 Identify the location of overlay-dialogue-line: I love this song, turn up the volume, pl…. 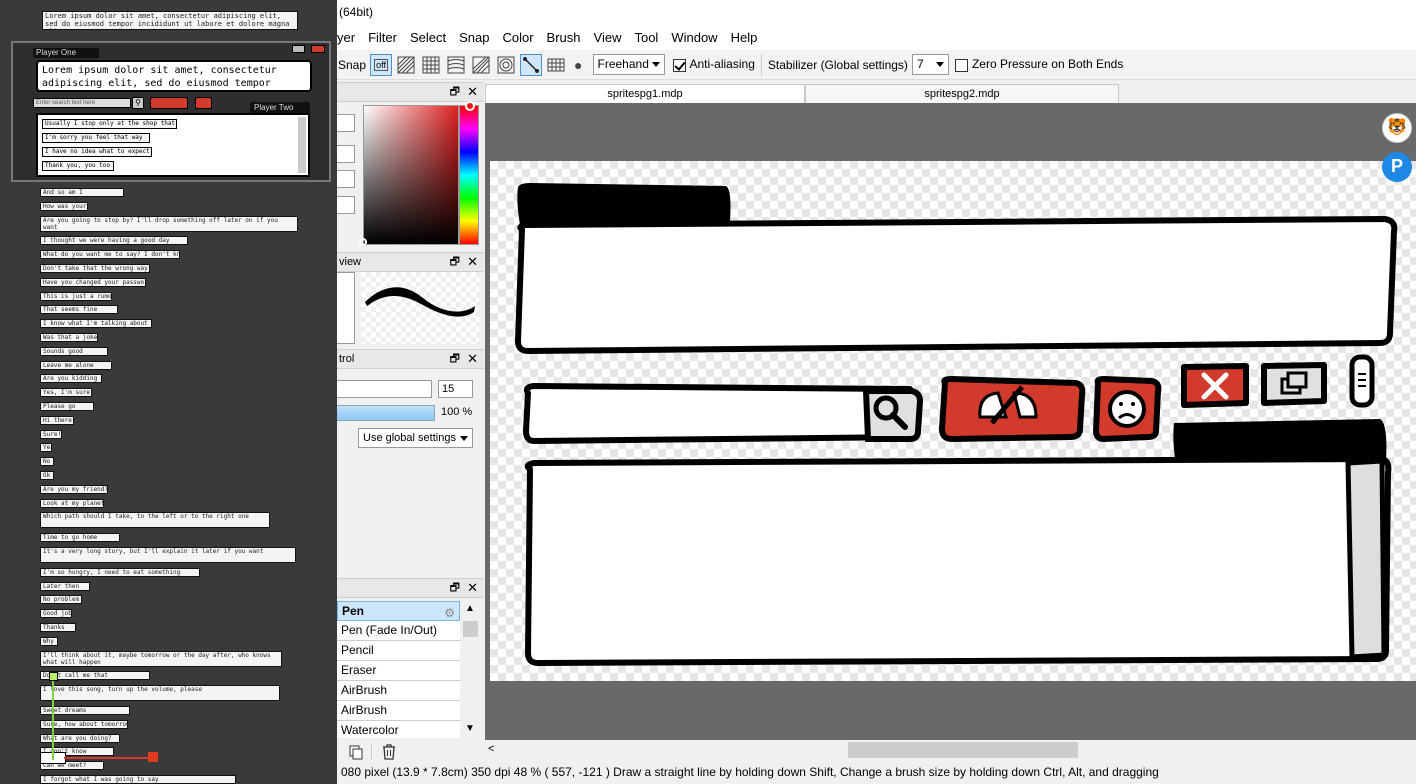
(160, 693).